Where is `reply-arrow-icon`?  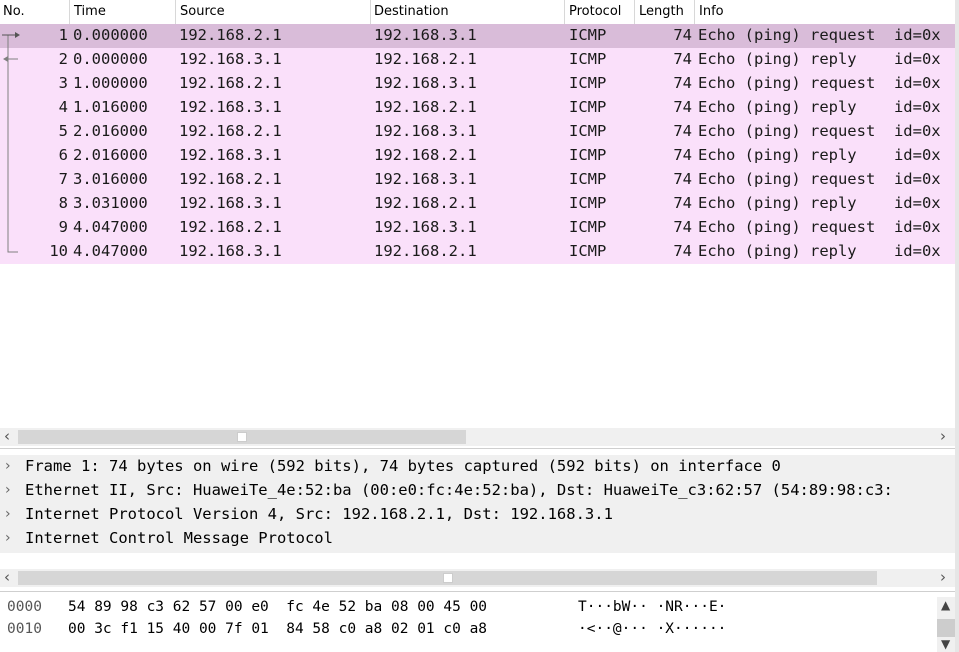 reply-arrow-icon is located at coordinates (5, 59).